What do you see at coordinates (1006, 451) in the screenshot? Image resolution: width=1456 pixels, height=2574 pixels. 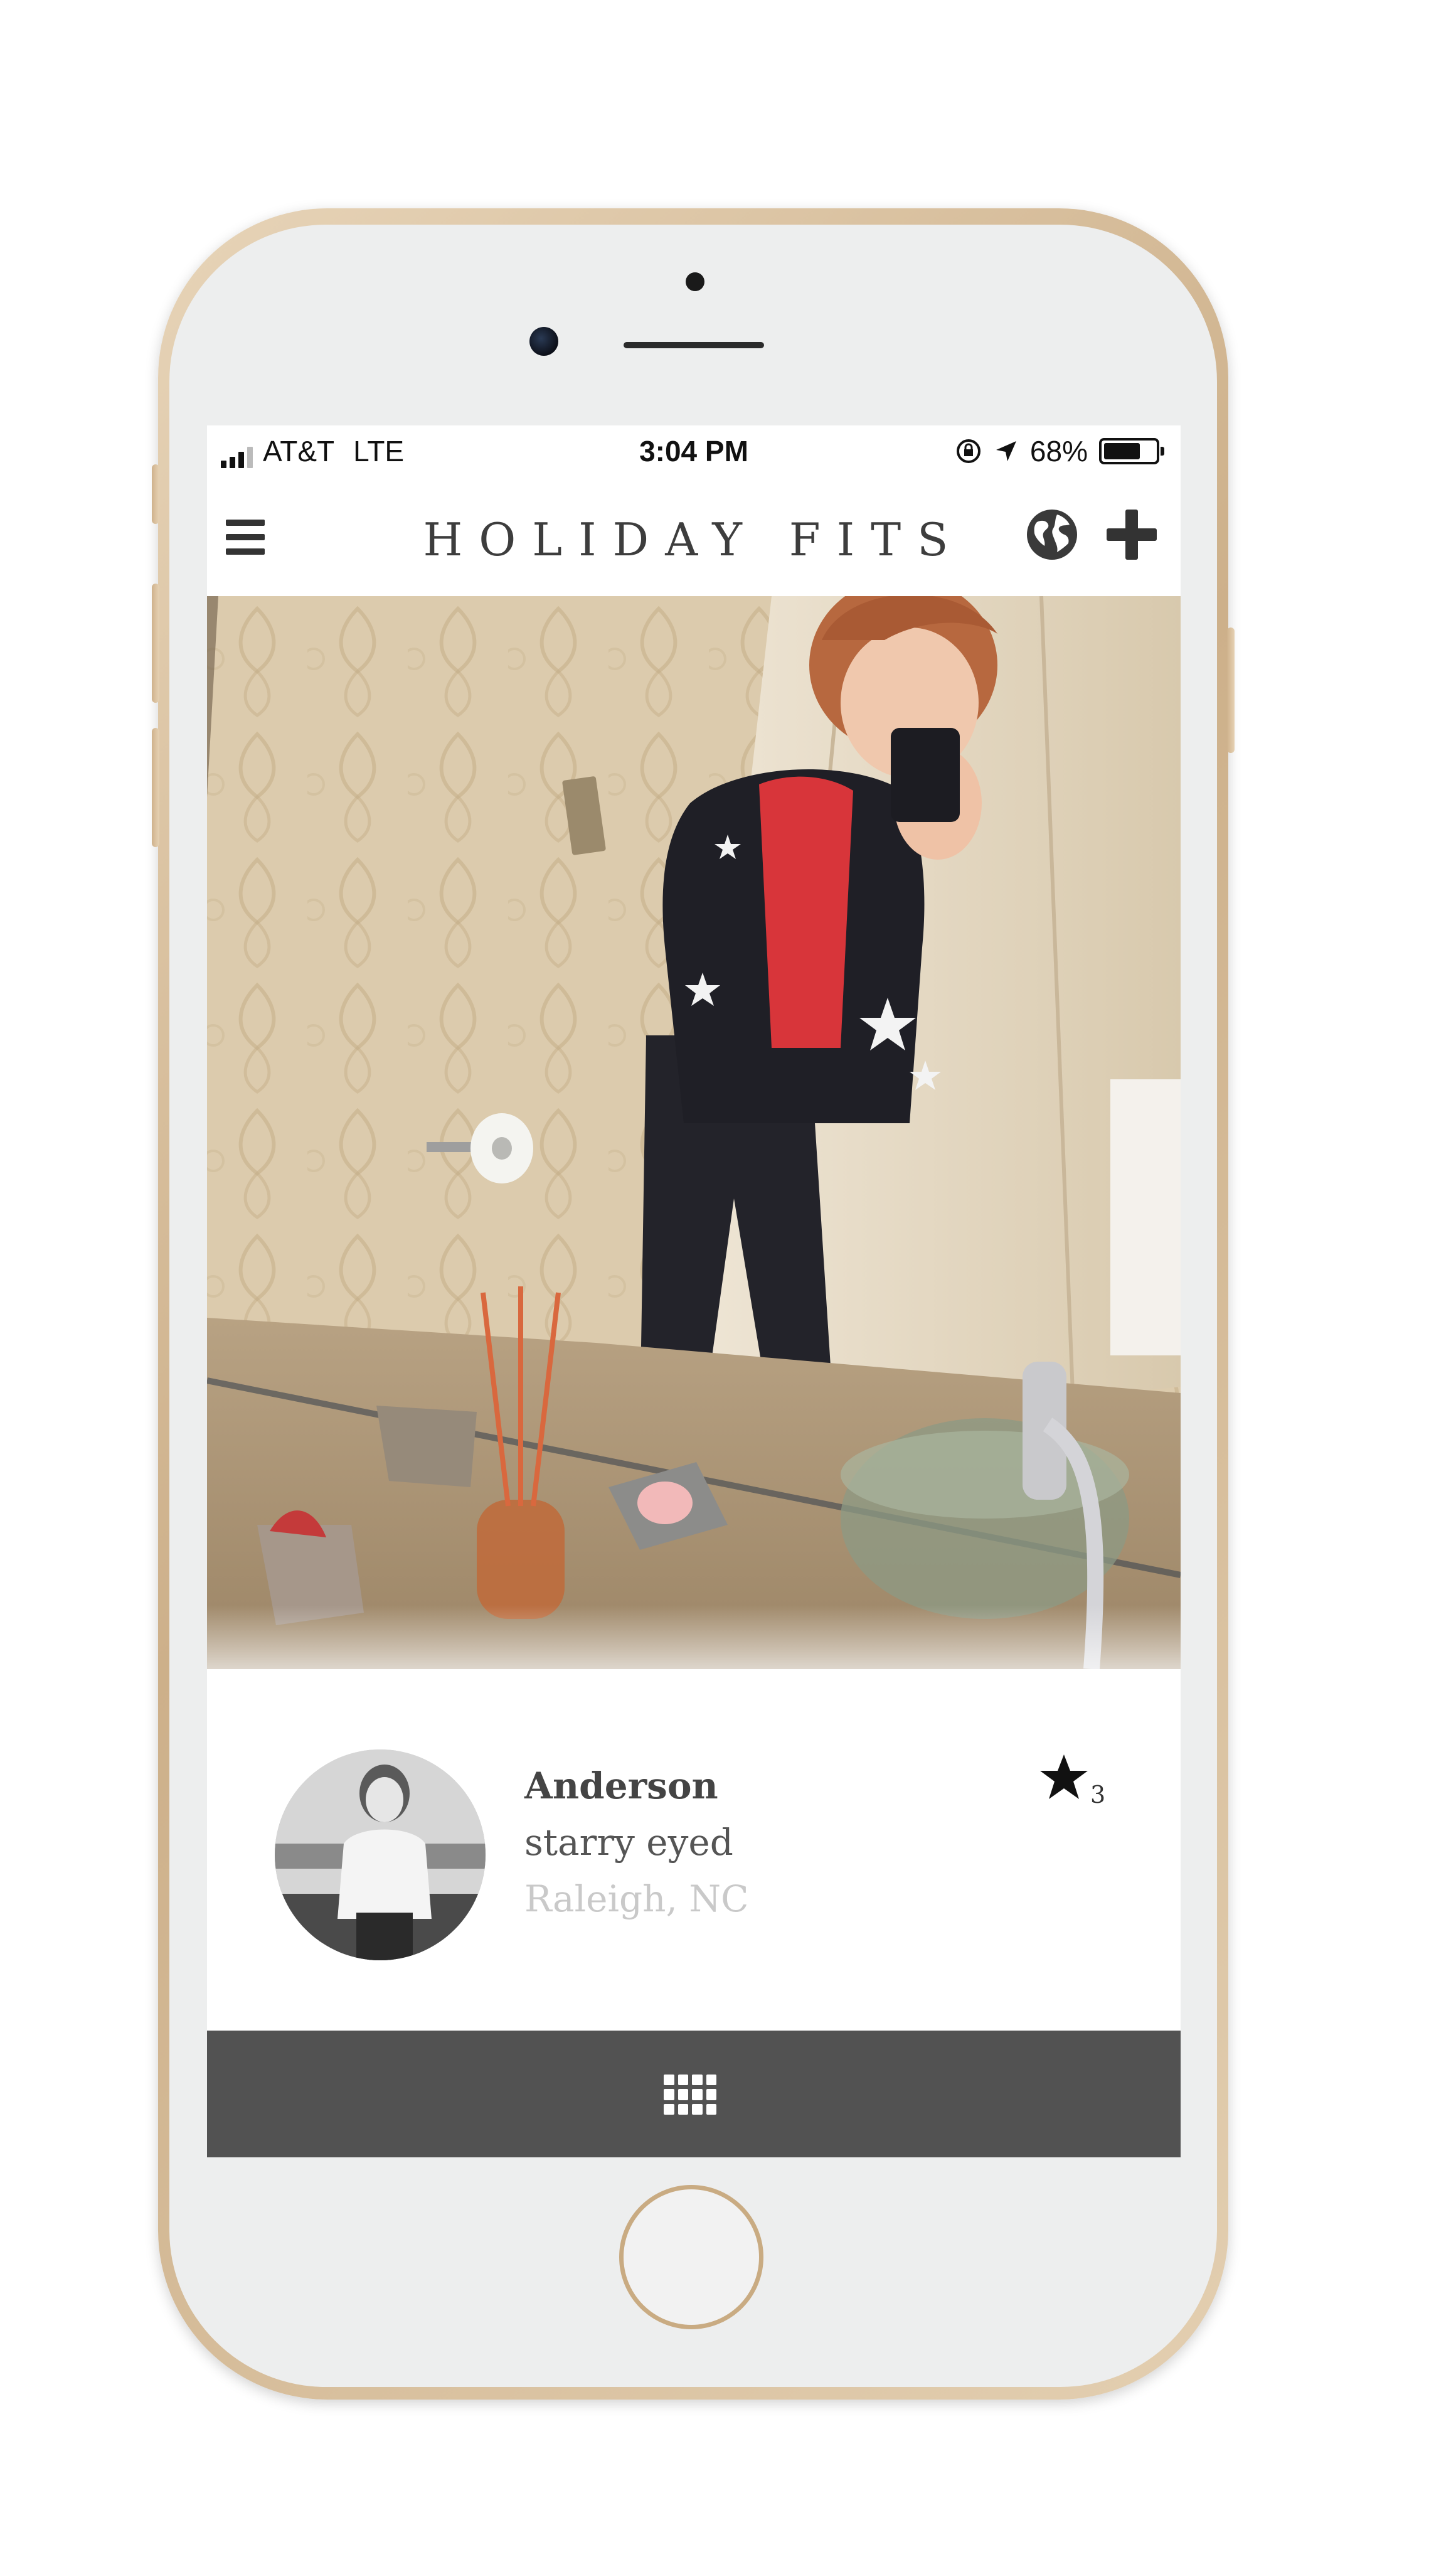 I see `location-arrow-icon` at bounding box center [1006, 451].